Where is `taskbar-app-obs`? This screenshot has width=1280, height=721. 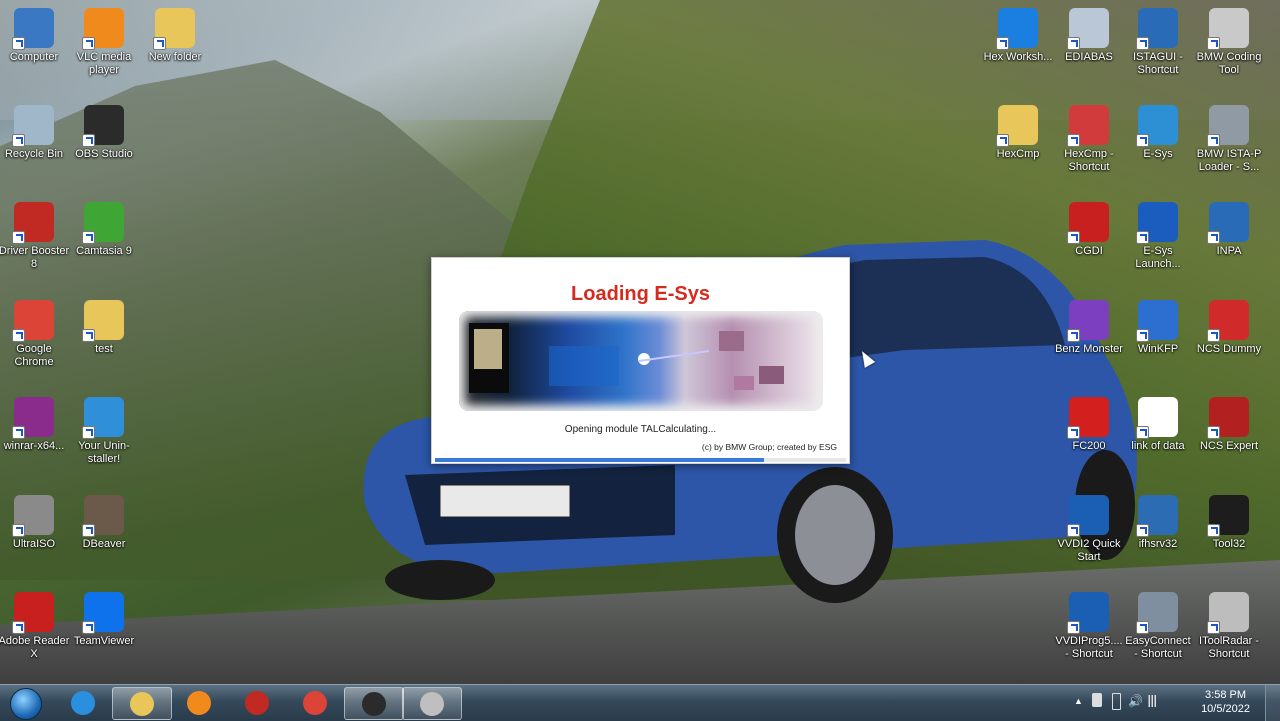
taskbar-app-obs is located at coordinates (374, 703).